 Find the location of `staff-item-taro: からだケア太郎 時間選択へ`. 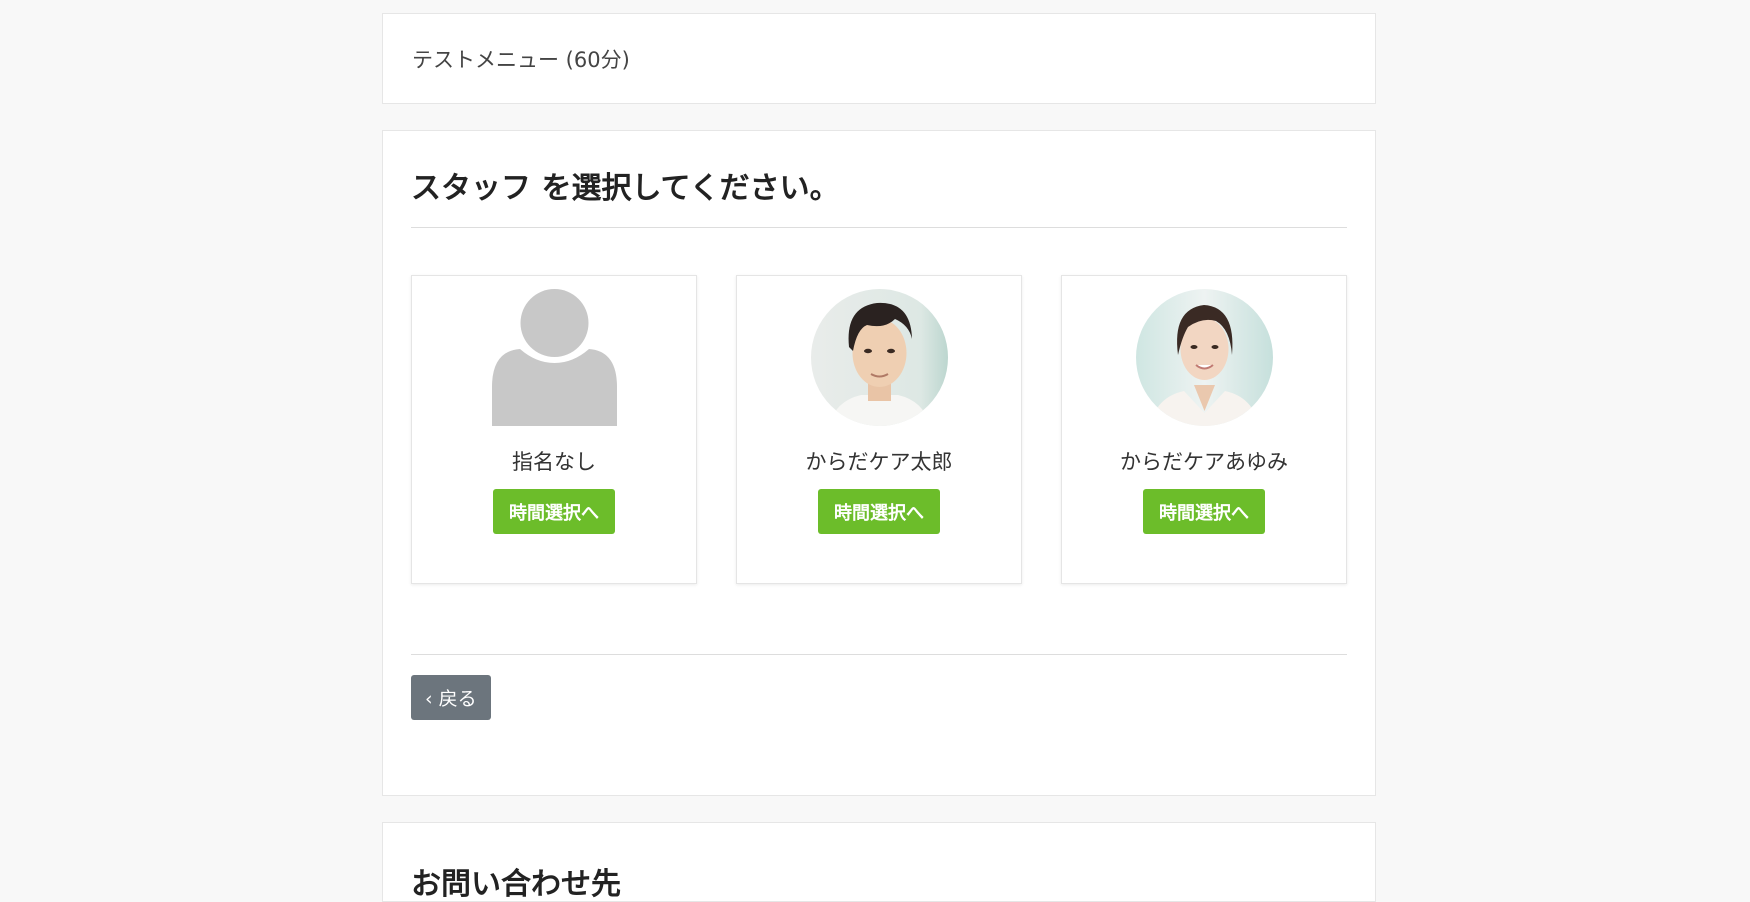

staff-item-taro: からだケア太郎 時間選択へ is located at coordinates (879, 429).